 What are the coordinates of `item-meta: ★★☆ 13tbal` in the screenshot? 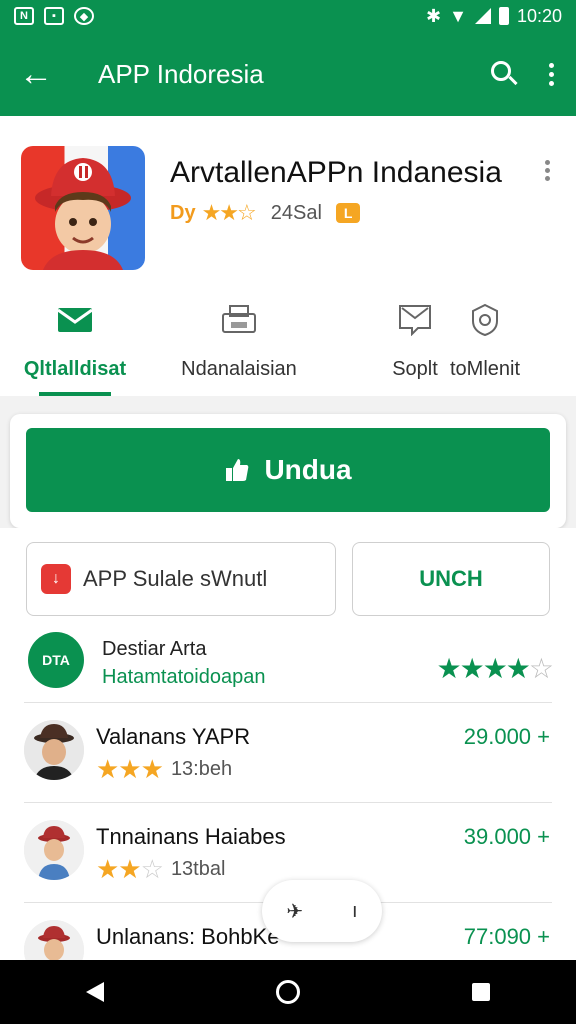 It's located at (160, 869).